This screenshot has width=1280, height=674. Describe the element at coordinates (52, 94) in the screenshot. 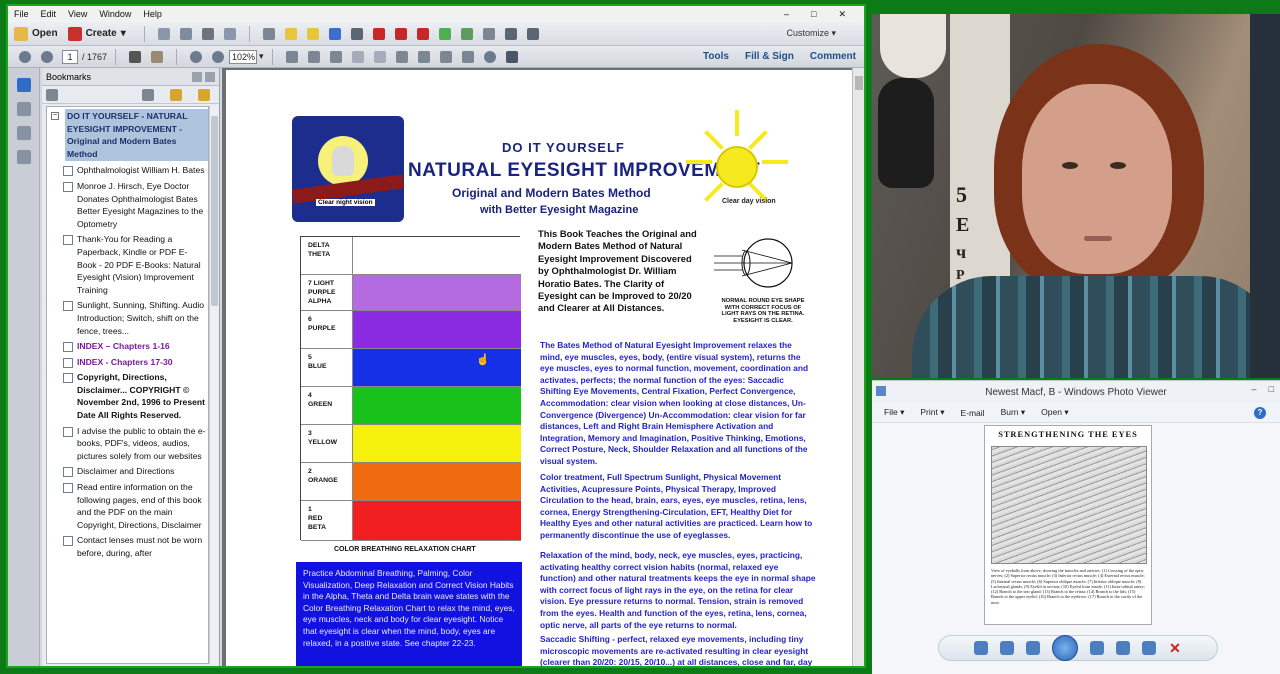

I see `options-icon` at that location.